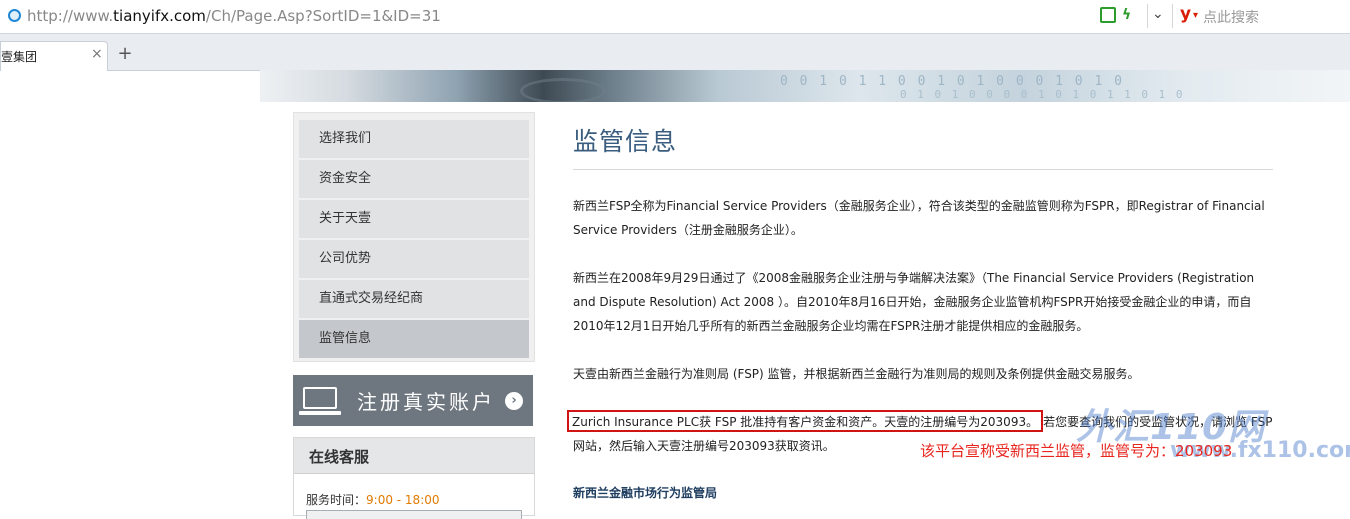 This screenshot has height=519, width=1350. Describe the element at coordinates (403, 500) in the screenshot. I see `service-hours-value: 9:00 - 18:00` at that location.